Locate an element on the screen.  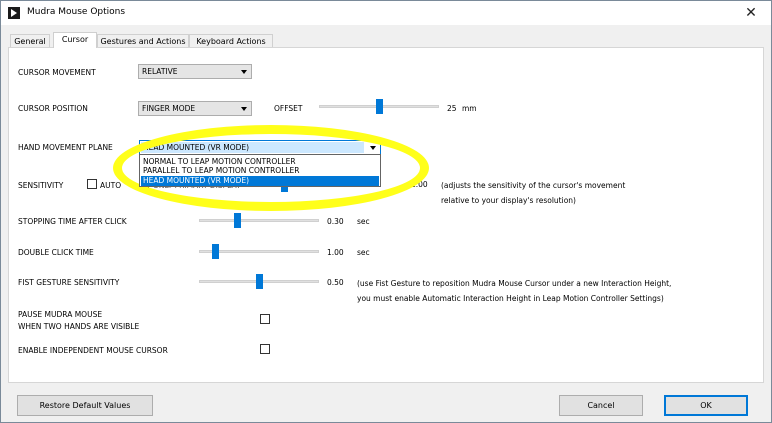
close-button: ✕ is located at coordinates (751, 13).